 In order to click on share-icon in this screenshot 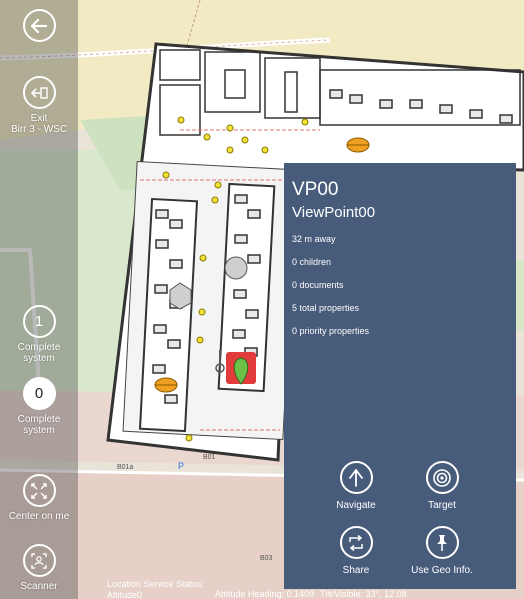, I will do `click(356, 542)`.